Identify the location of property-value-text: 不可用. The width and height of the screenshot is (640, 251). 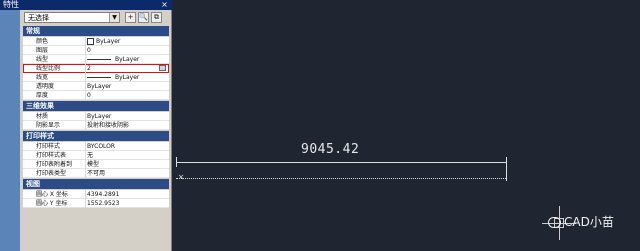
(96, 173).